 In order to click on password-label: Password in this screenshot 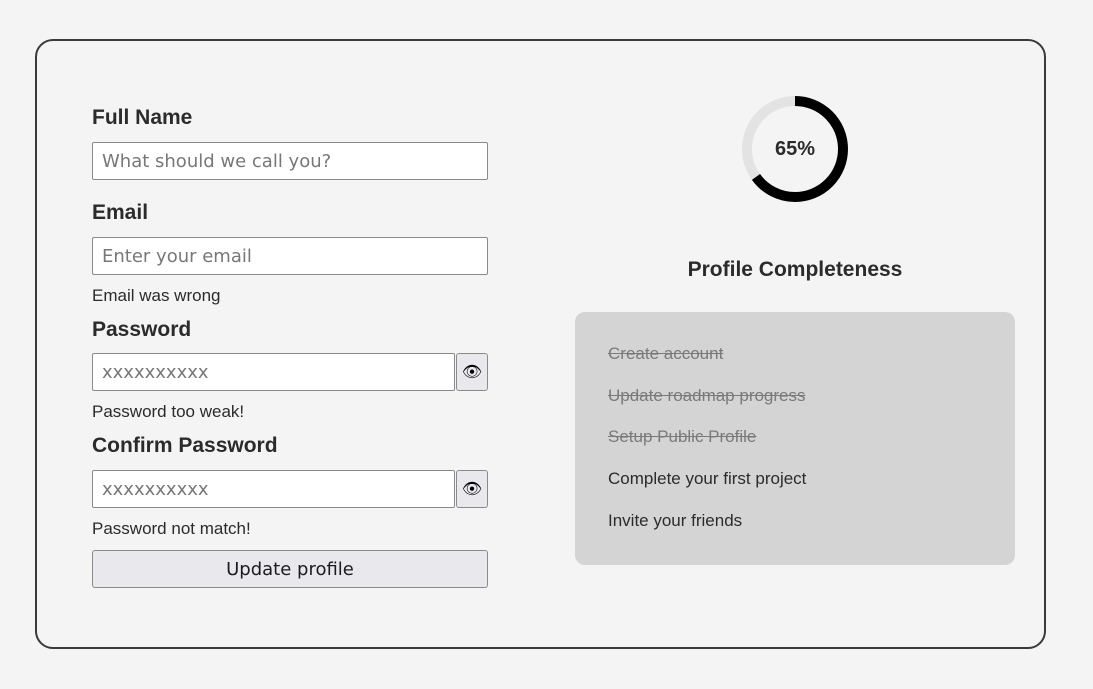, I will do `click(142, 329)`.